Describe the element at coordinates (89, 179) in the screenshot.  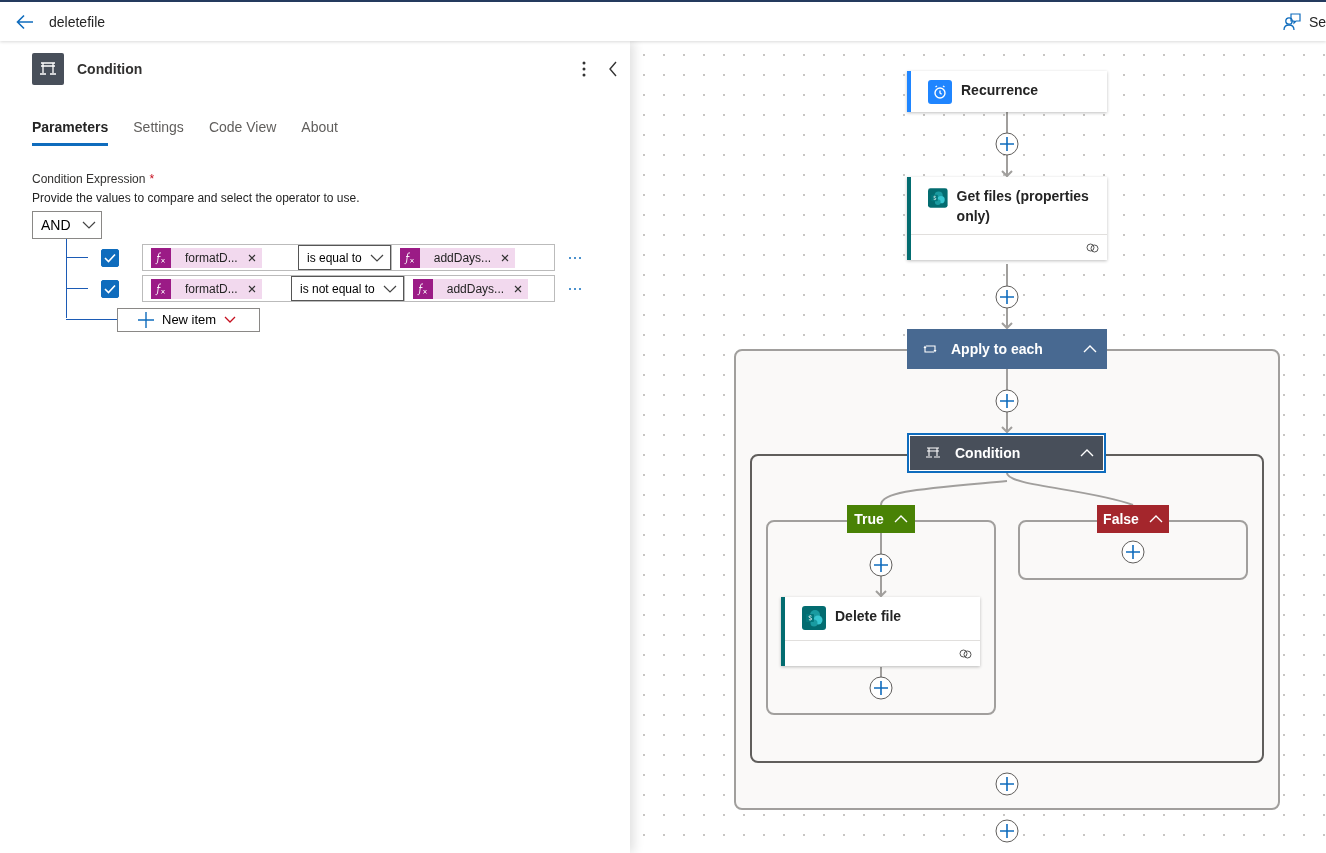
I see `field-label: Condition Expression` at that location.